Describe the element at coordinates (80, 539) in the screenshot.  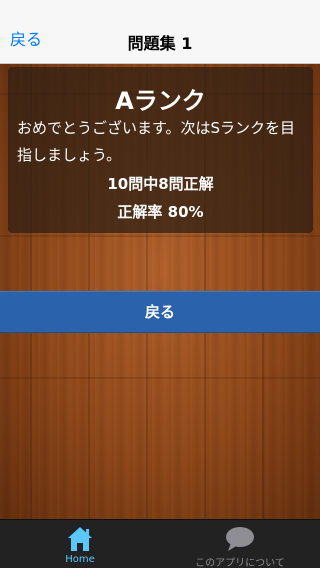
I see `home-icon` at that location.